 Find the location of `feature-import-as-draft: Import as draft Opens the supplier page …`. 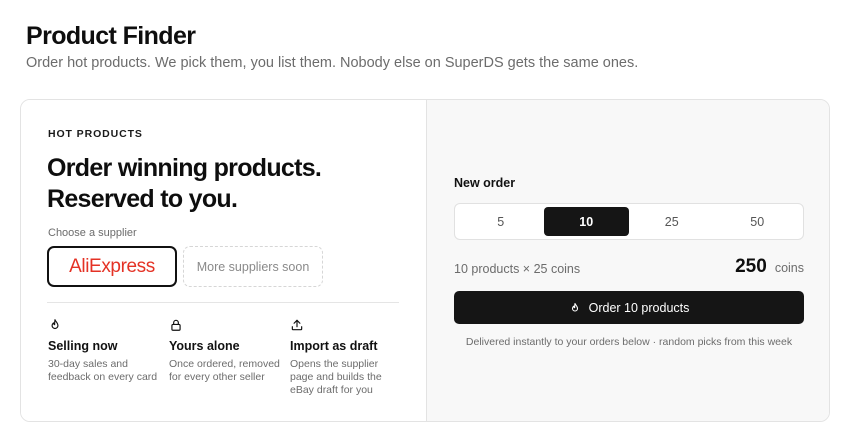

feature-import-as-draft: Import as draft Opens the supplier page … is located at coordinates (346, 357).